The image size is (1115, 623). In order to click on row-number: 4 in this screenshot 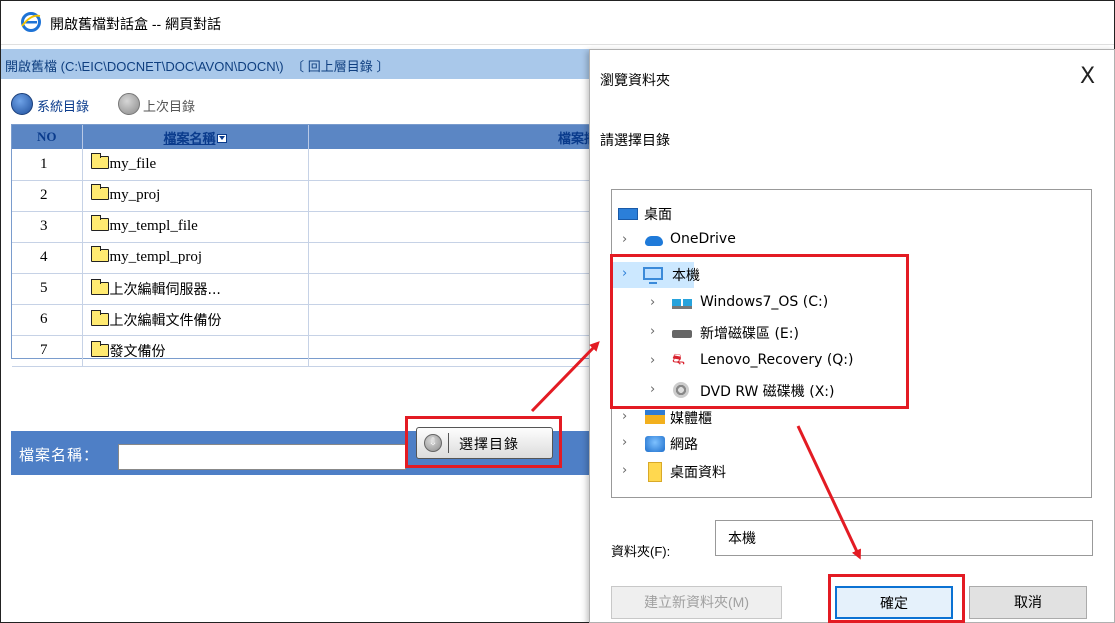, I will do `click(47, 258)`.